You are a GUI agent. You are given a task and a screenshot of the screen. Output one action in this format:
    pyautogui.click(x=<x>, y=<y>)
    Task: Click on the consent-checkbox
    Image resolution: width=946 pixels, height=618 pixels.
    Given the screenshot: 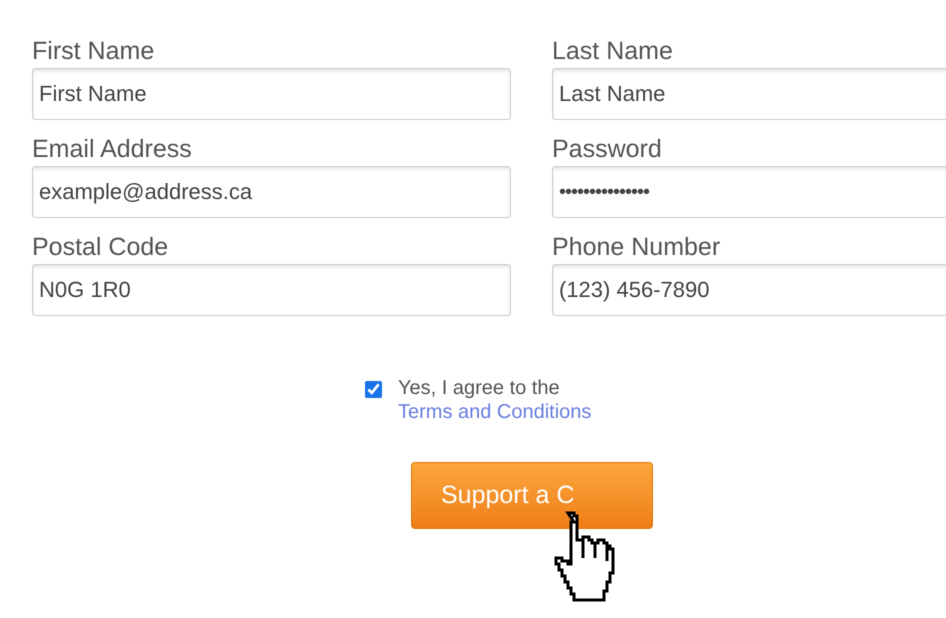 What is the action you would take?
    pyautogui.click(x=373, y=389)
    